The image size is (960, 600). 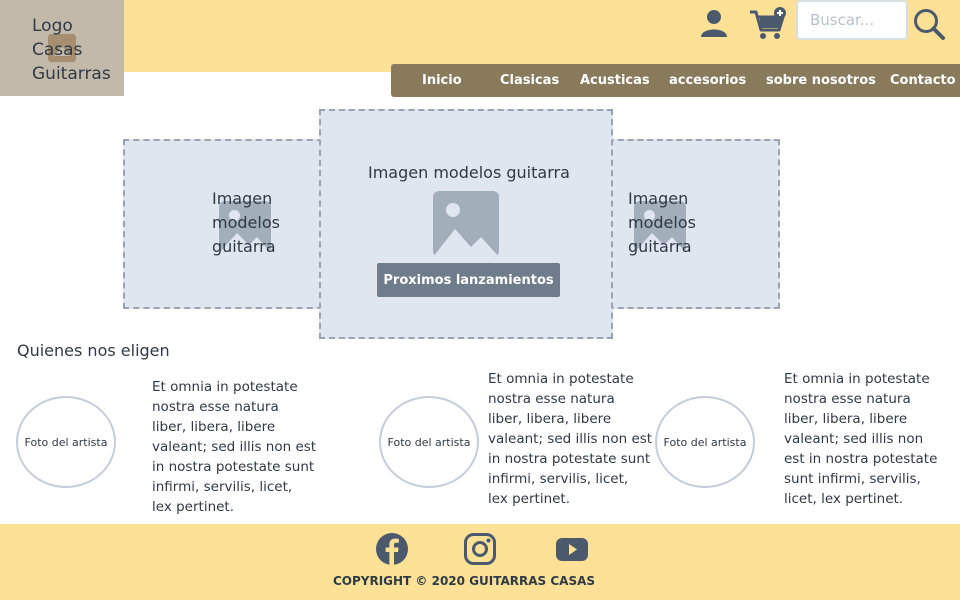 I want to click on facebook-icon, so click(x=392, y=549).